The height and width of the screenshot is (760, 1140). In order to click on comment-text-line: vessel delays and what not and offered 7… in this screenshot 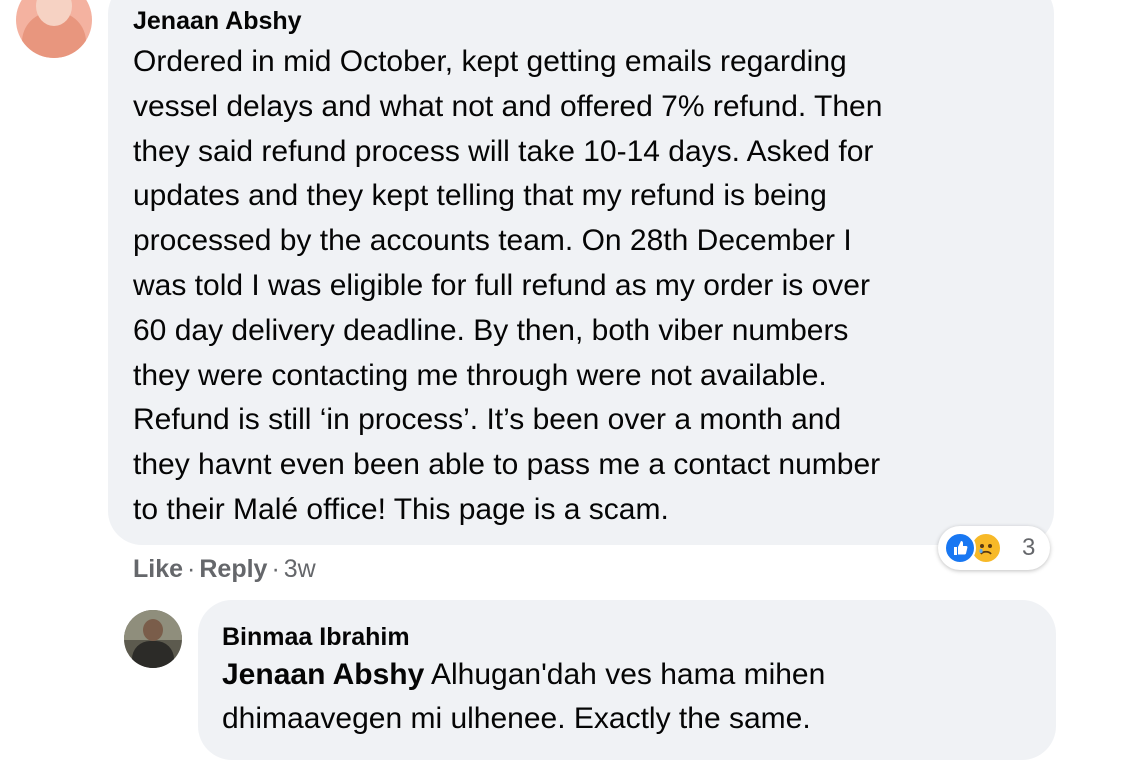, I will do `click(508, 106)`.